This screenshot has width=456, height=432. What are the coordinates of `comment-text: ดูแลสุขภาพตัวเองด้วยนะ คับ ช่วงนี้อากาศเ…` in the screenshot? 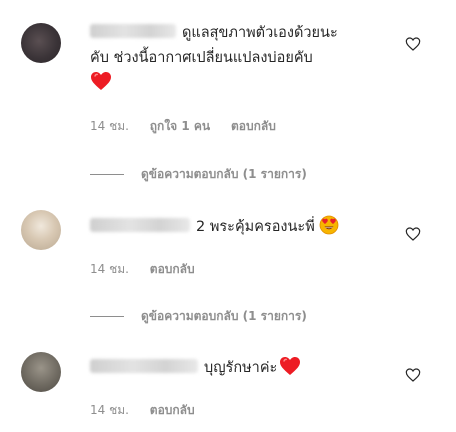 It's located at (240, 60).